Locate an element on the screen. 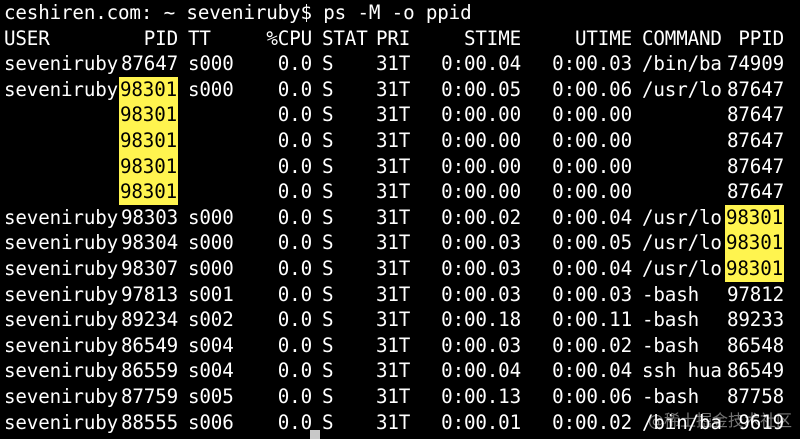 The height and width of the screenshot is (439, 800). cell-tt: s005 is located at coordinates (211, 396).